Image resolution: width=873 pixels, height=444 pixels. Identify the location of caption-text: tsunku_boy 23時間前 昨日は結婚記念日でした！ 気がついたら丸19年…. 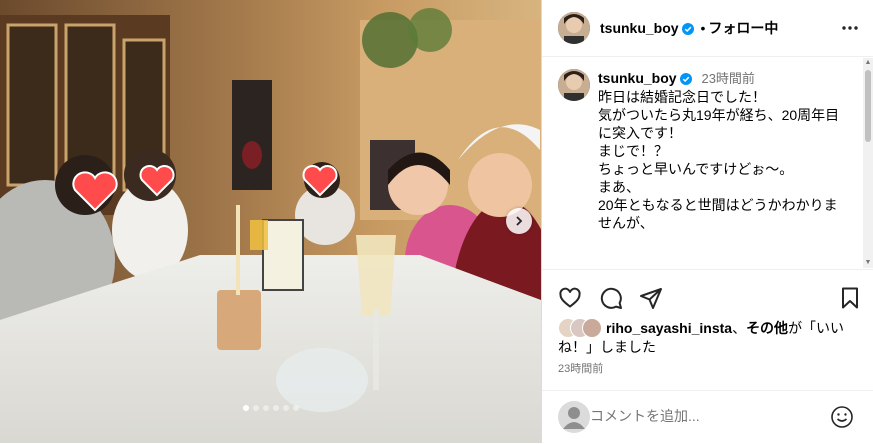
(726, 150).